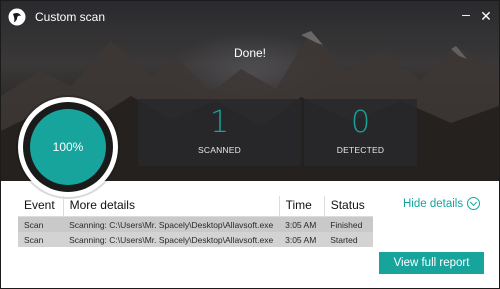  Describe the element at coordinates (466, 14) in the screenshot. I see `minimize-button: –` at that location.